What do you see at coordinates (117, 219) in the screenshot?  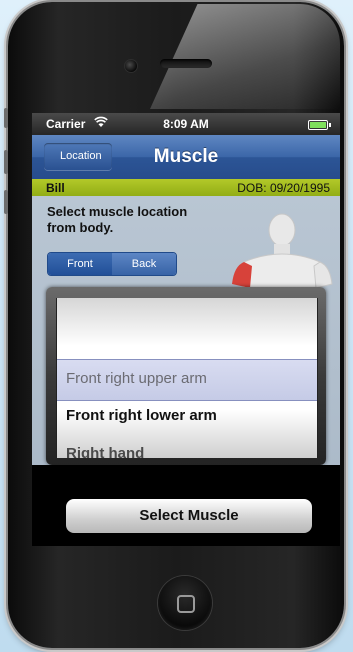 I see `instructions-text: Select muscle location from body.` at bounding box center [117, 219].